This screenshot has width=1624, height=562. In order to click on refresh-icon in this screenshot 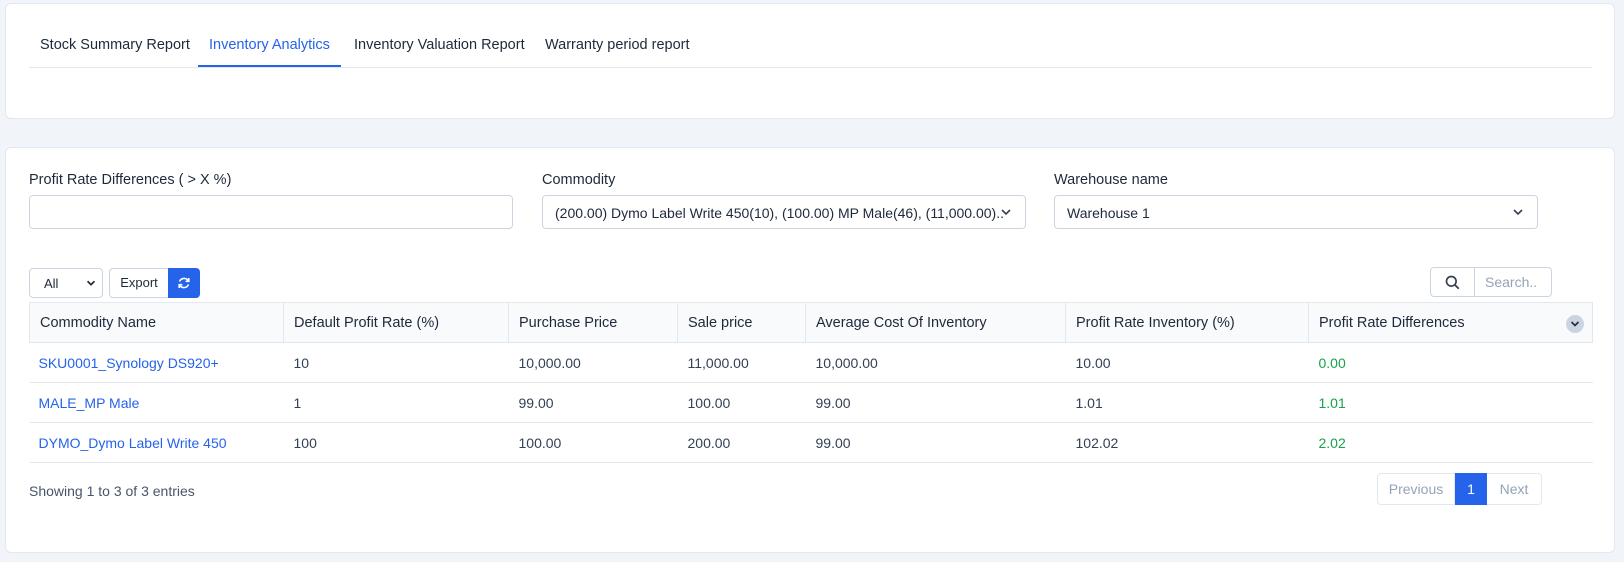, I will do `click(184, 283)`.